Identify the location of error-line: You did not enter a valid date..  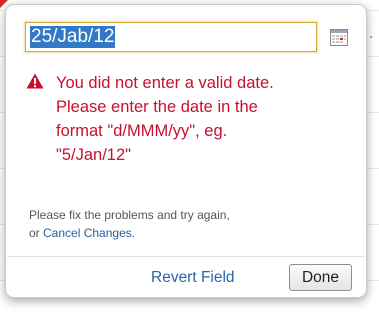
(165, 83).